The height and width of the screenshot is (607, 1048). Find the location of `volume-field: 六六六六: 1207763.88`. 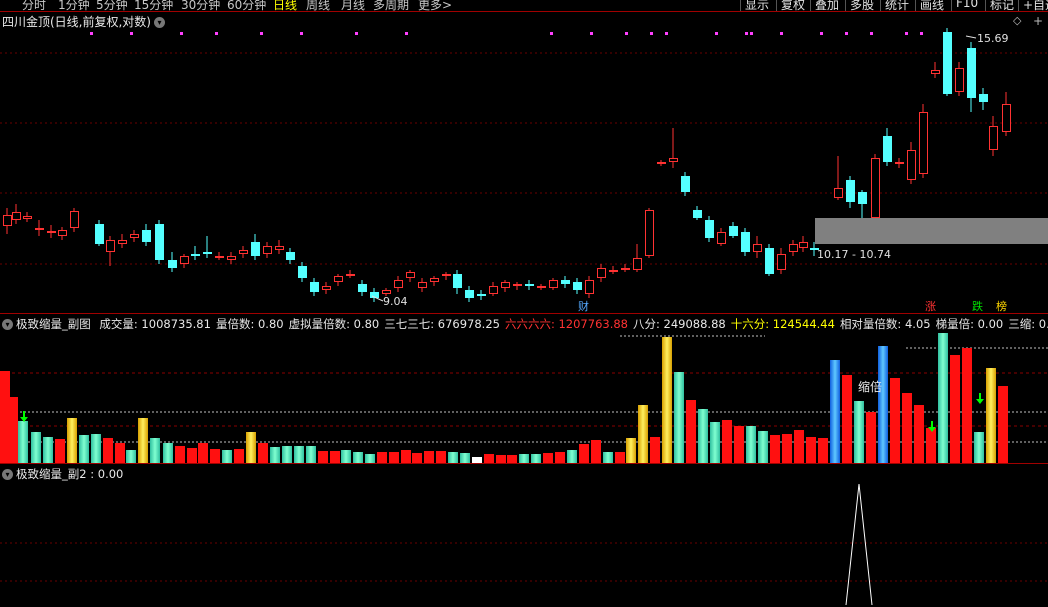

volume-field: 六六六六: 1207763.88 is located at coordinates (566, 324).